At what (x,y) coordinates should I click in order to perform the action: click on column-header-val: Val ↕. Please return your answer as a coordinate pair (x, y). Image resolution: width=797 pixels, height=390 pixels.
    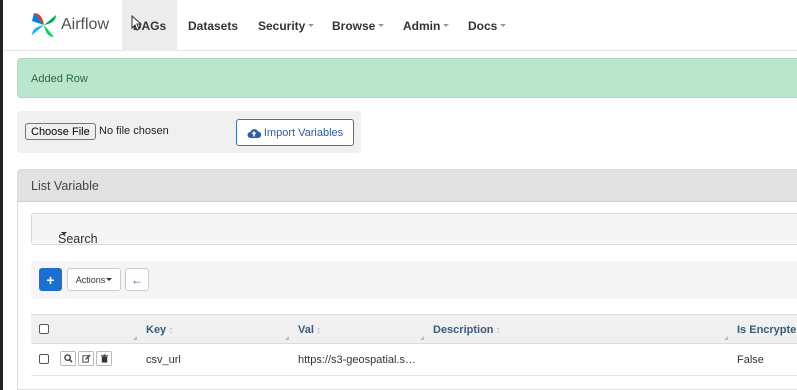
    Looking at the image, I should click on (309, 330).